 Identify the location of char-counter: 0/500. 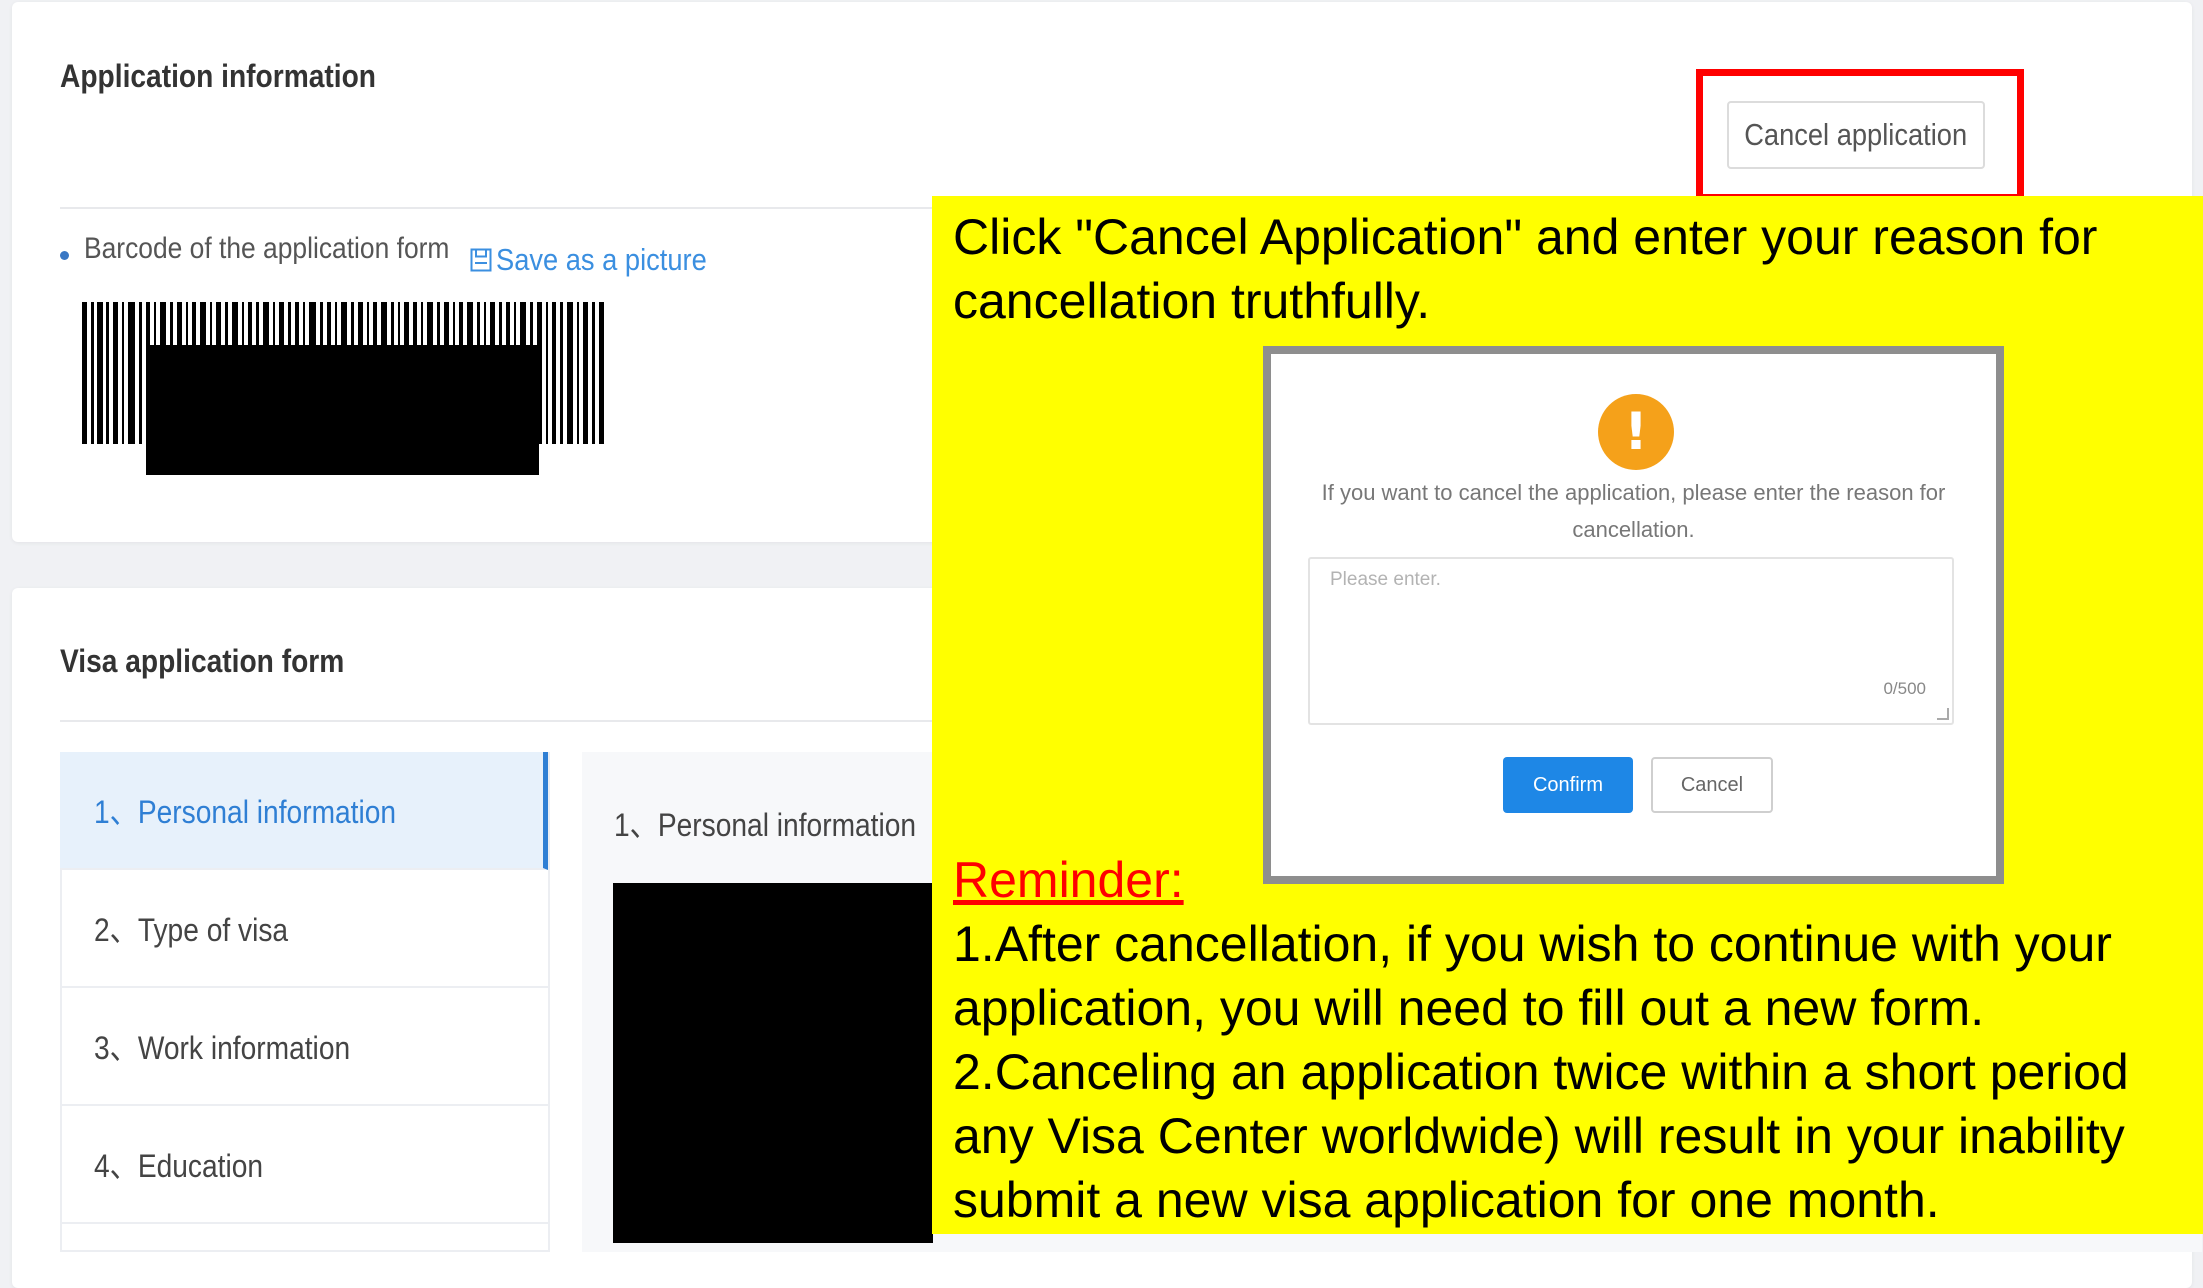
(1904, 688).